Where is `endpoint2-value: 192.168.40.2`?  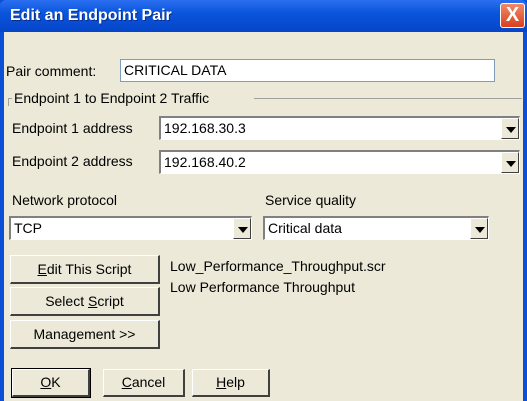
endpoint2-value: 192.168.40.2 is located at coordinates (205, 162).